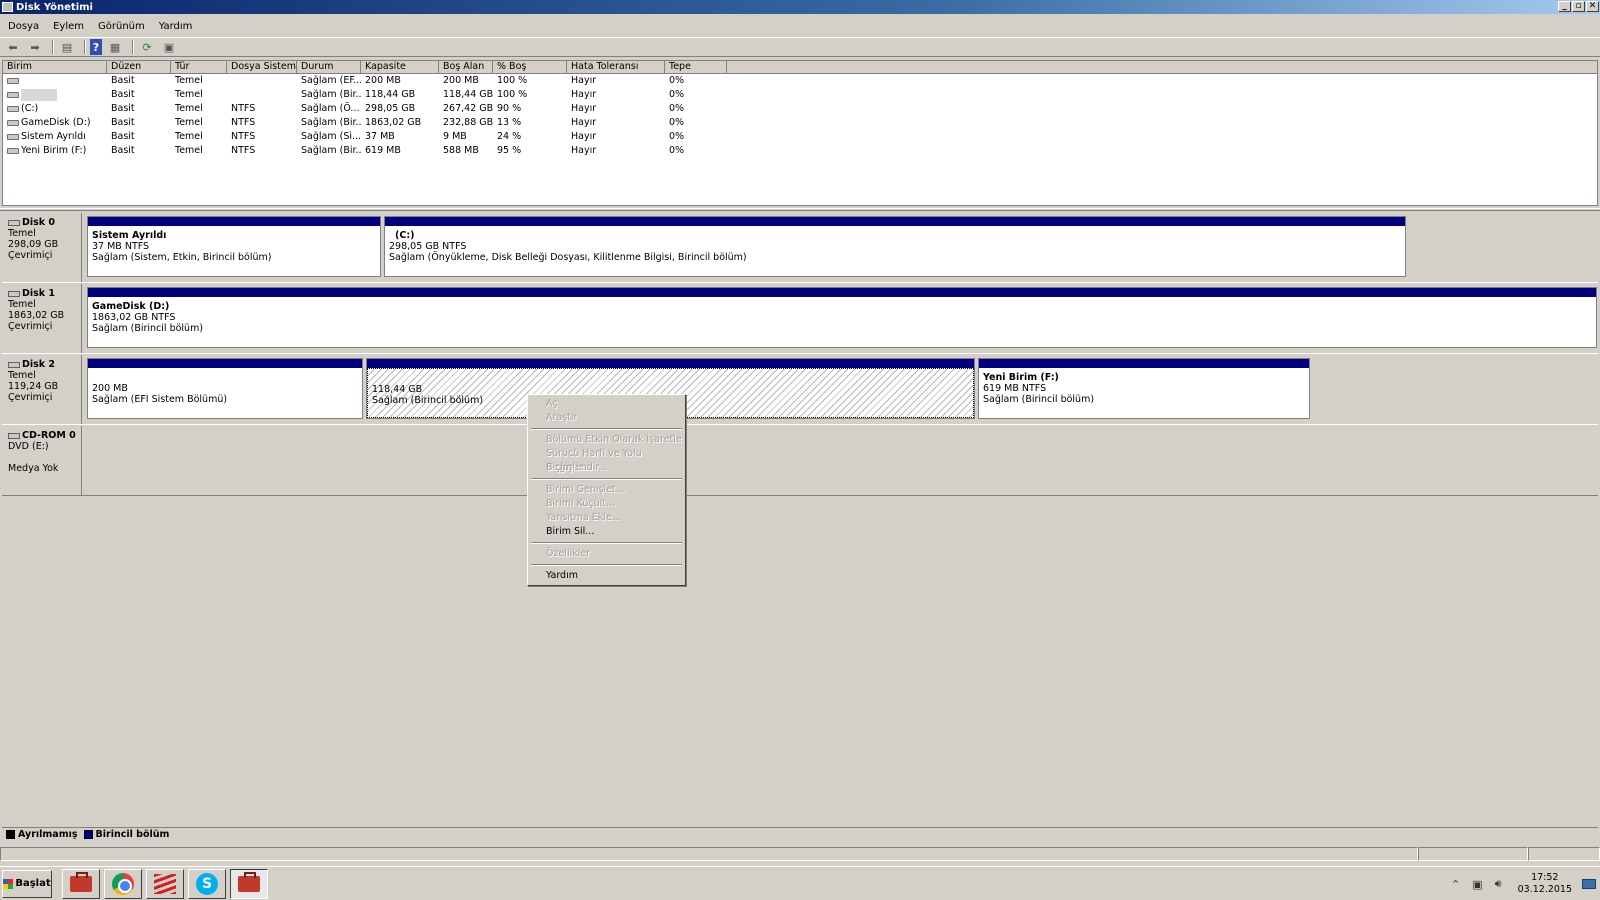 This screenshot has height=900, width=1600. What do you see at coordinates (148, 328) in the screenshot?
I see `partition-status: Sağlam (Birincil bölüm)` at bounding box center [148, 328].